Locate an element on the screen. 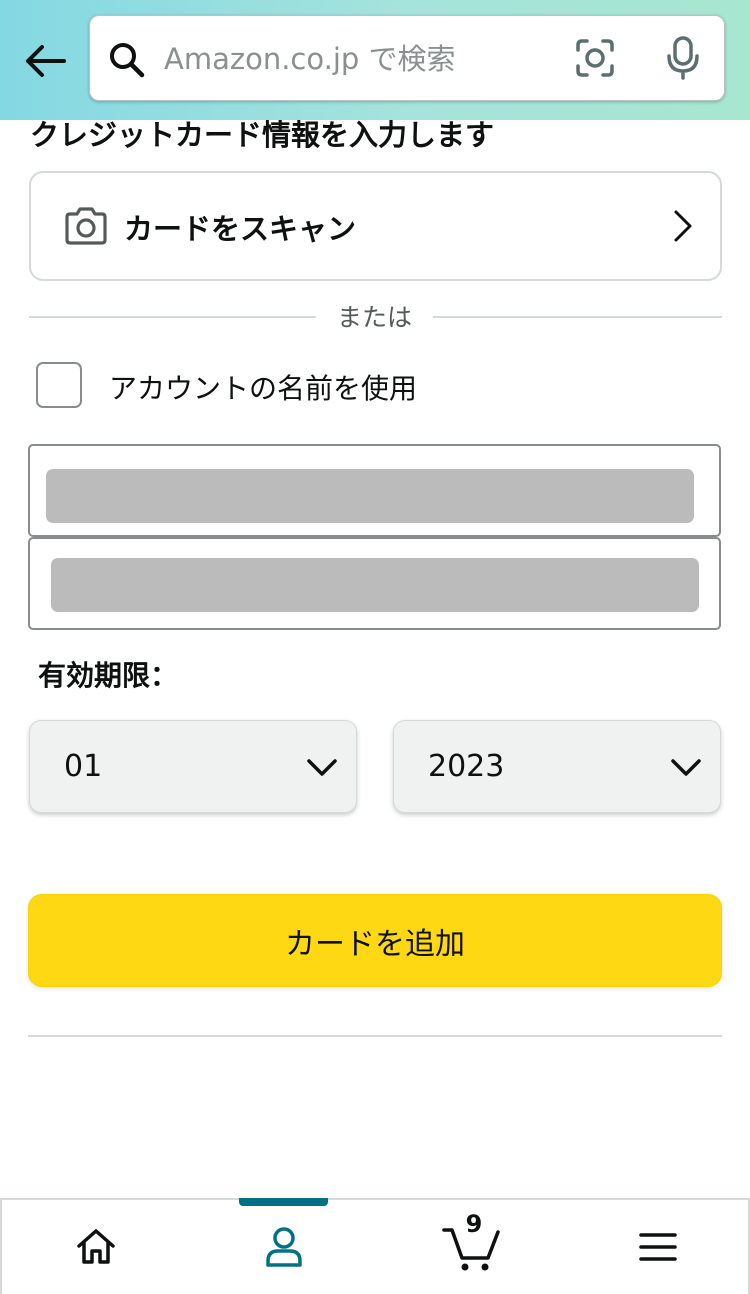  expiry-label: 有効期限： is located at coordinates (108, 675).